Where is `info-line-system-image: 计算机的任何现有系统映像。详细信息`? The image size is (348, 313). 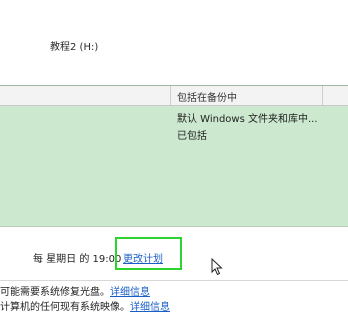 info-line-system-image: 计算机的任何现有系统映像。详细信息 is located at coordinates (85, 305).